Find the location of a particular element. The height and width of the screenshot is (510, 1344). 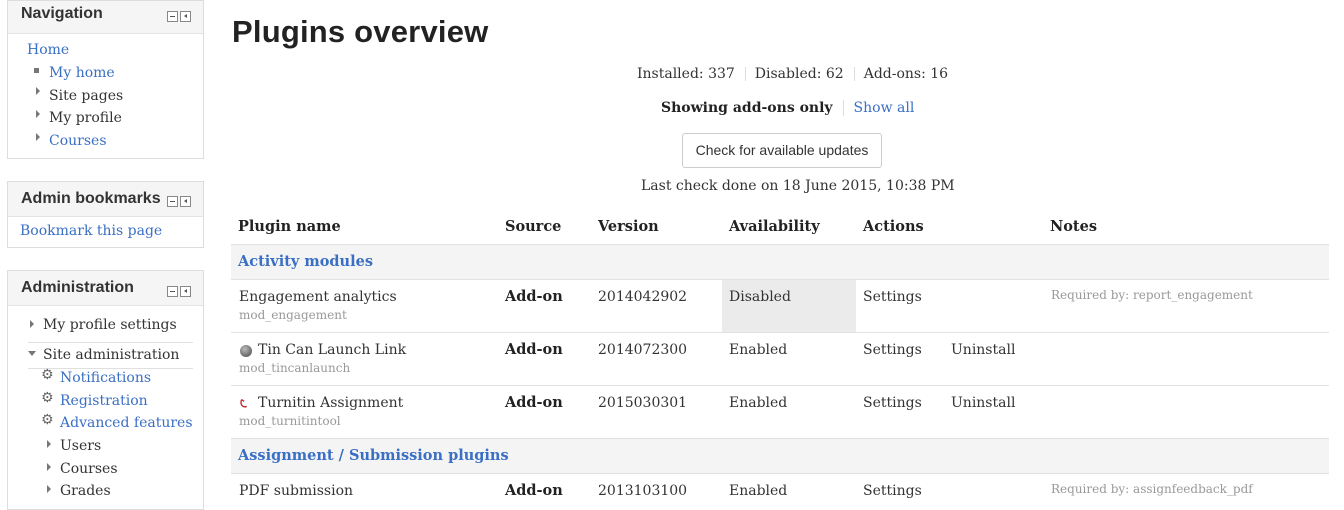

col-header-availability: Availability is located at coordinates (774, 226).